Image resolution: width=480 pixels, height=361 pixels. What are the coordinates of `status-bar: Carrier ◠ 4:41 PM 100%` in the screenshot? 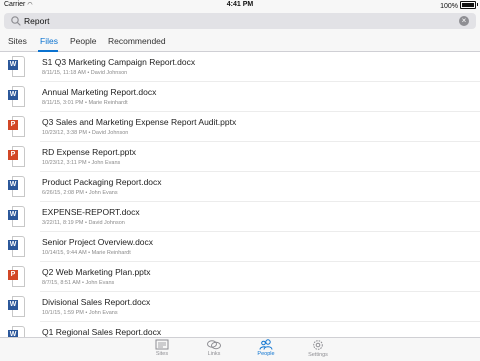 It's located at (240, 5).